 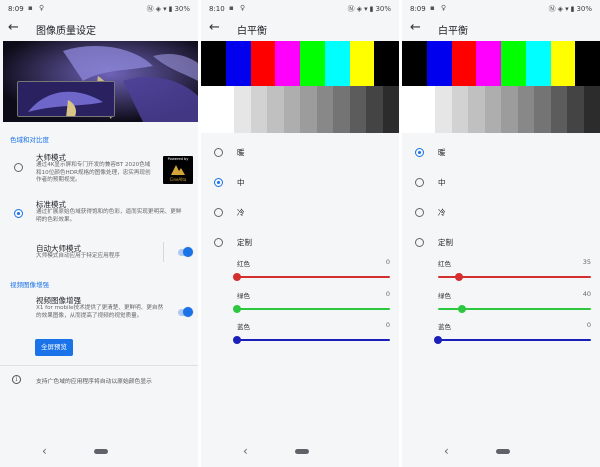 I want to click on gray-bars, so click(x=300, y=109).